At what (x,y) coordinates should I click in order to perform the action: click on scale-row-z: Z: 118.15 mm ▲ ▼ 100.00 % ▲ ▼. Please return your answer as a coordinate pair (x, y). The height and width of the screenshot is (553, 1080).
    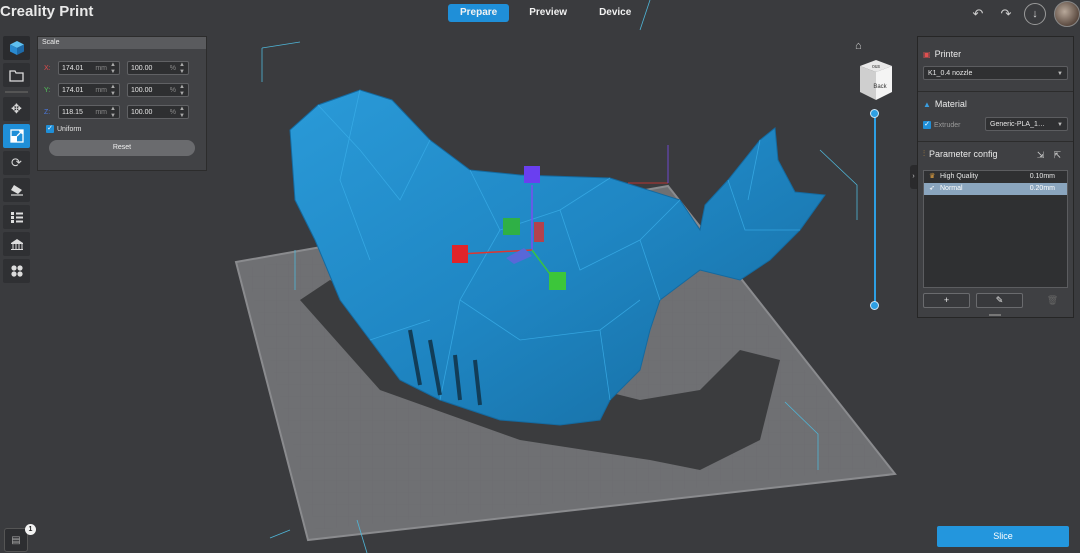
    Looking at the image, I should click on (116, 112).